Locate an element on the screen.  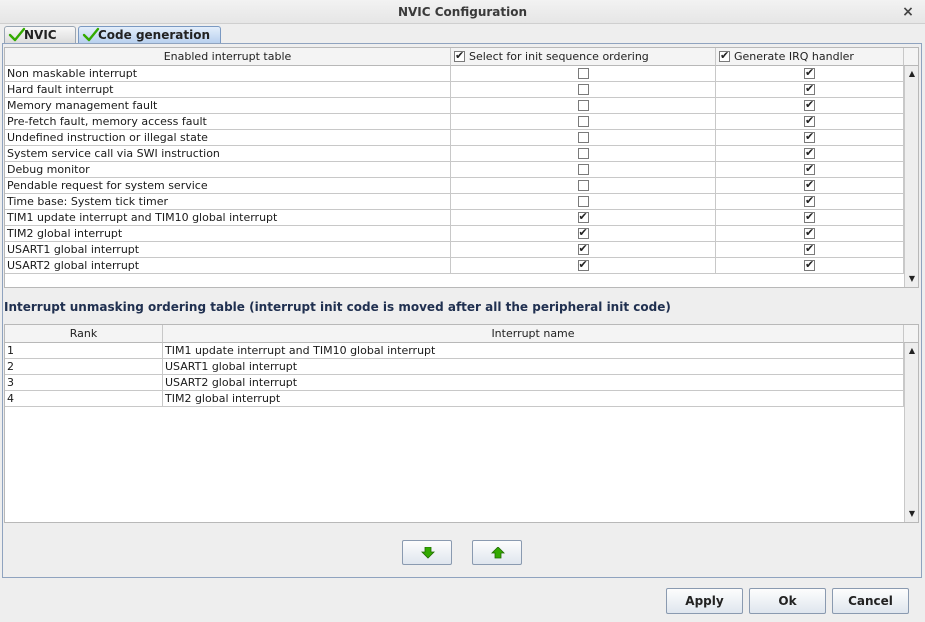
column-header-rank: Rank is located at coordinates (84, 334).